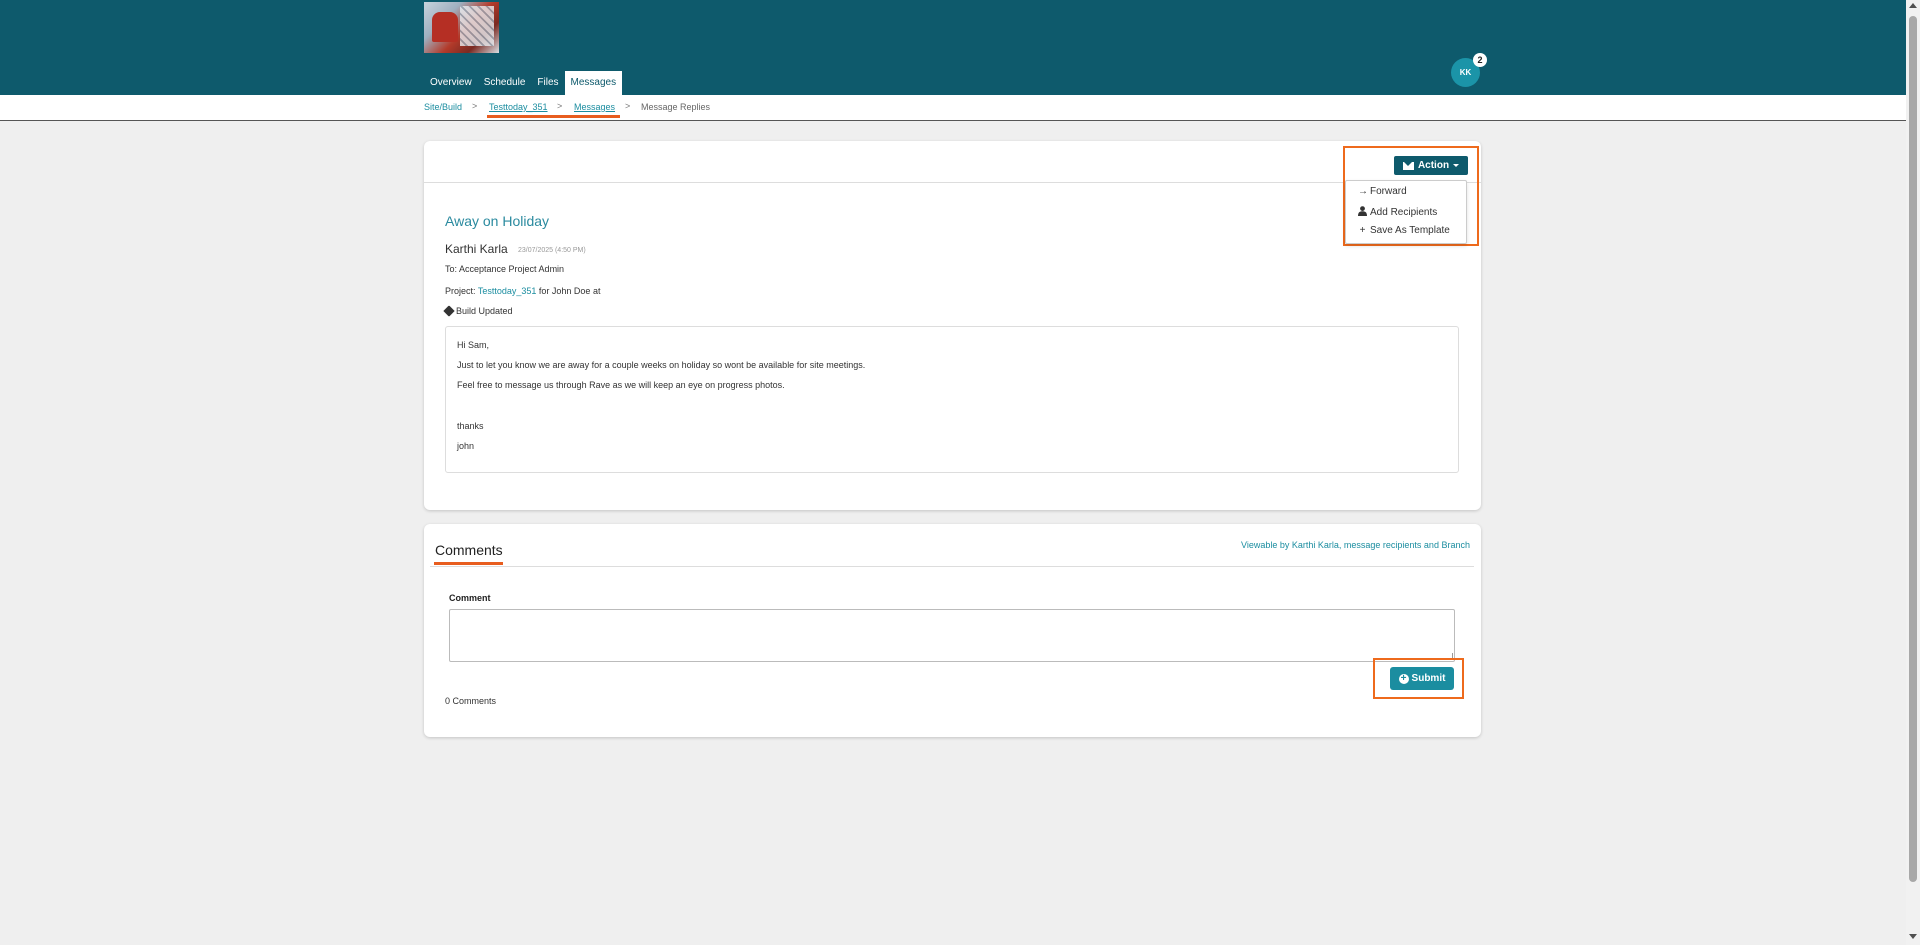  Describe the element at coordinates (476, 249) in the screenshot. I see `message-sender: Karthi Karla` at that location.